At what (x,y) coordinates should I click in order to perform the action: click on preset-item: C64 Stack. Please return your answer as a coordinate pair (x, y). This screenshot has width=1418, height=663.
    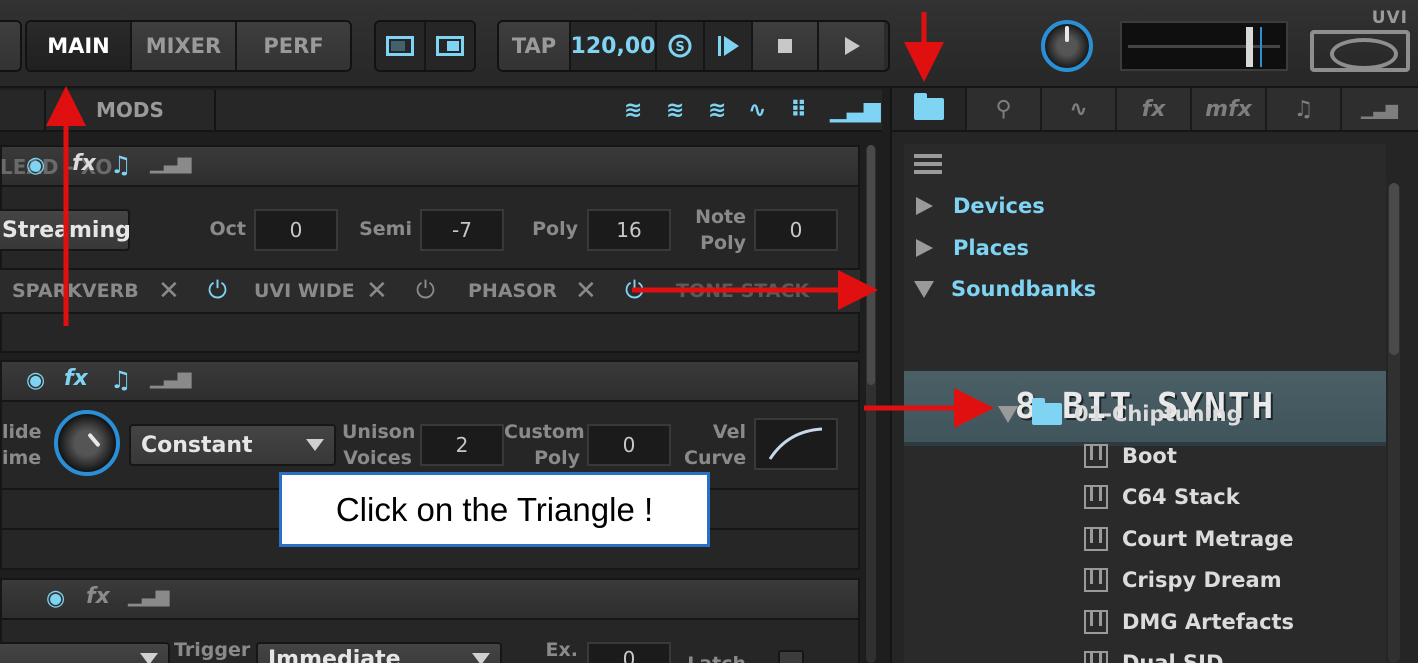
    Looking at the image, I should click on (1145, 497).